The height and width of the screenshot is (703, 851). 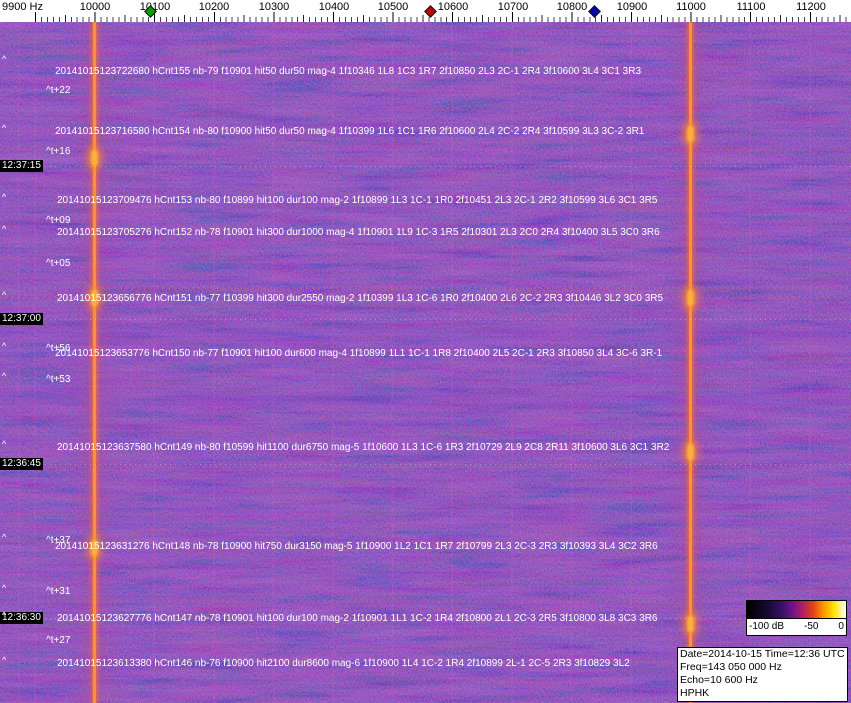 What do you see at coordinates (690, 362) in the screenshot?
I see `carrier-line-11000hz` at bounding box center [690, 362].